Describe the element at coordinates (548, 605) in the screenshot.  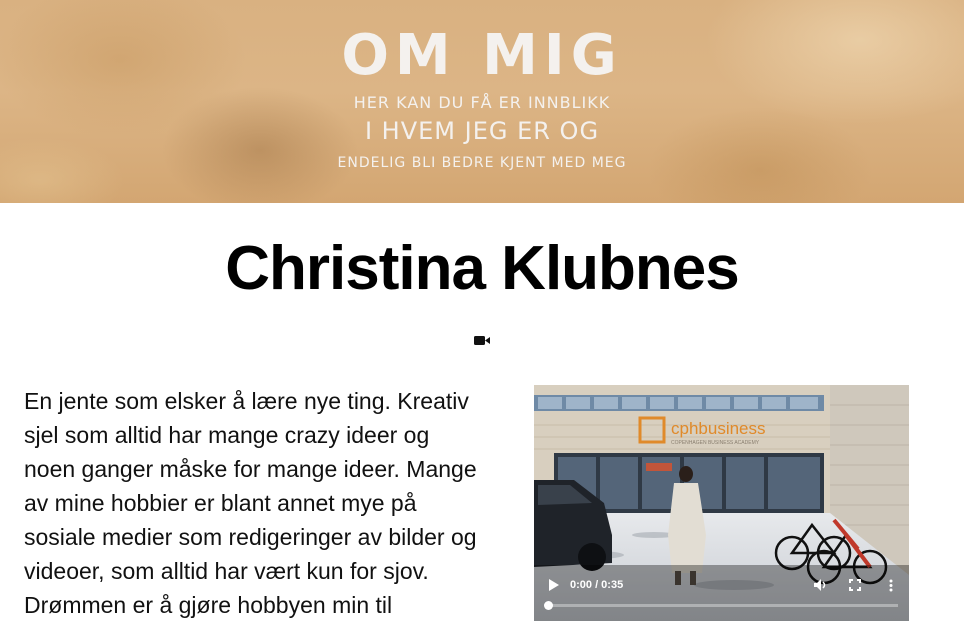
I see `video-progress-thumb` at that location.